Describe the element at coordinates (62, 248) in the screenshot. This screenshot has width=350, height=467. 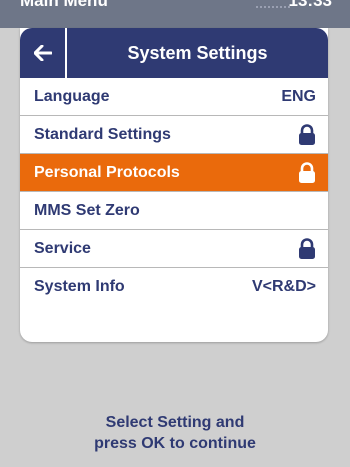
I see `menu-item-label: Service` at that location.